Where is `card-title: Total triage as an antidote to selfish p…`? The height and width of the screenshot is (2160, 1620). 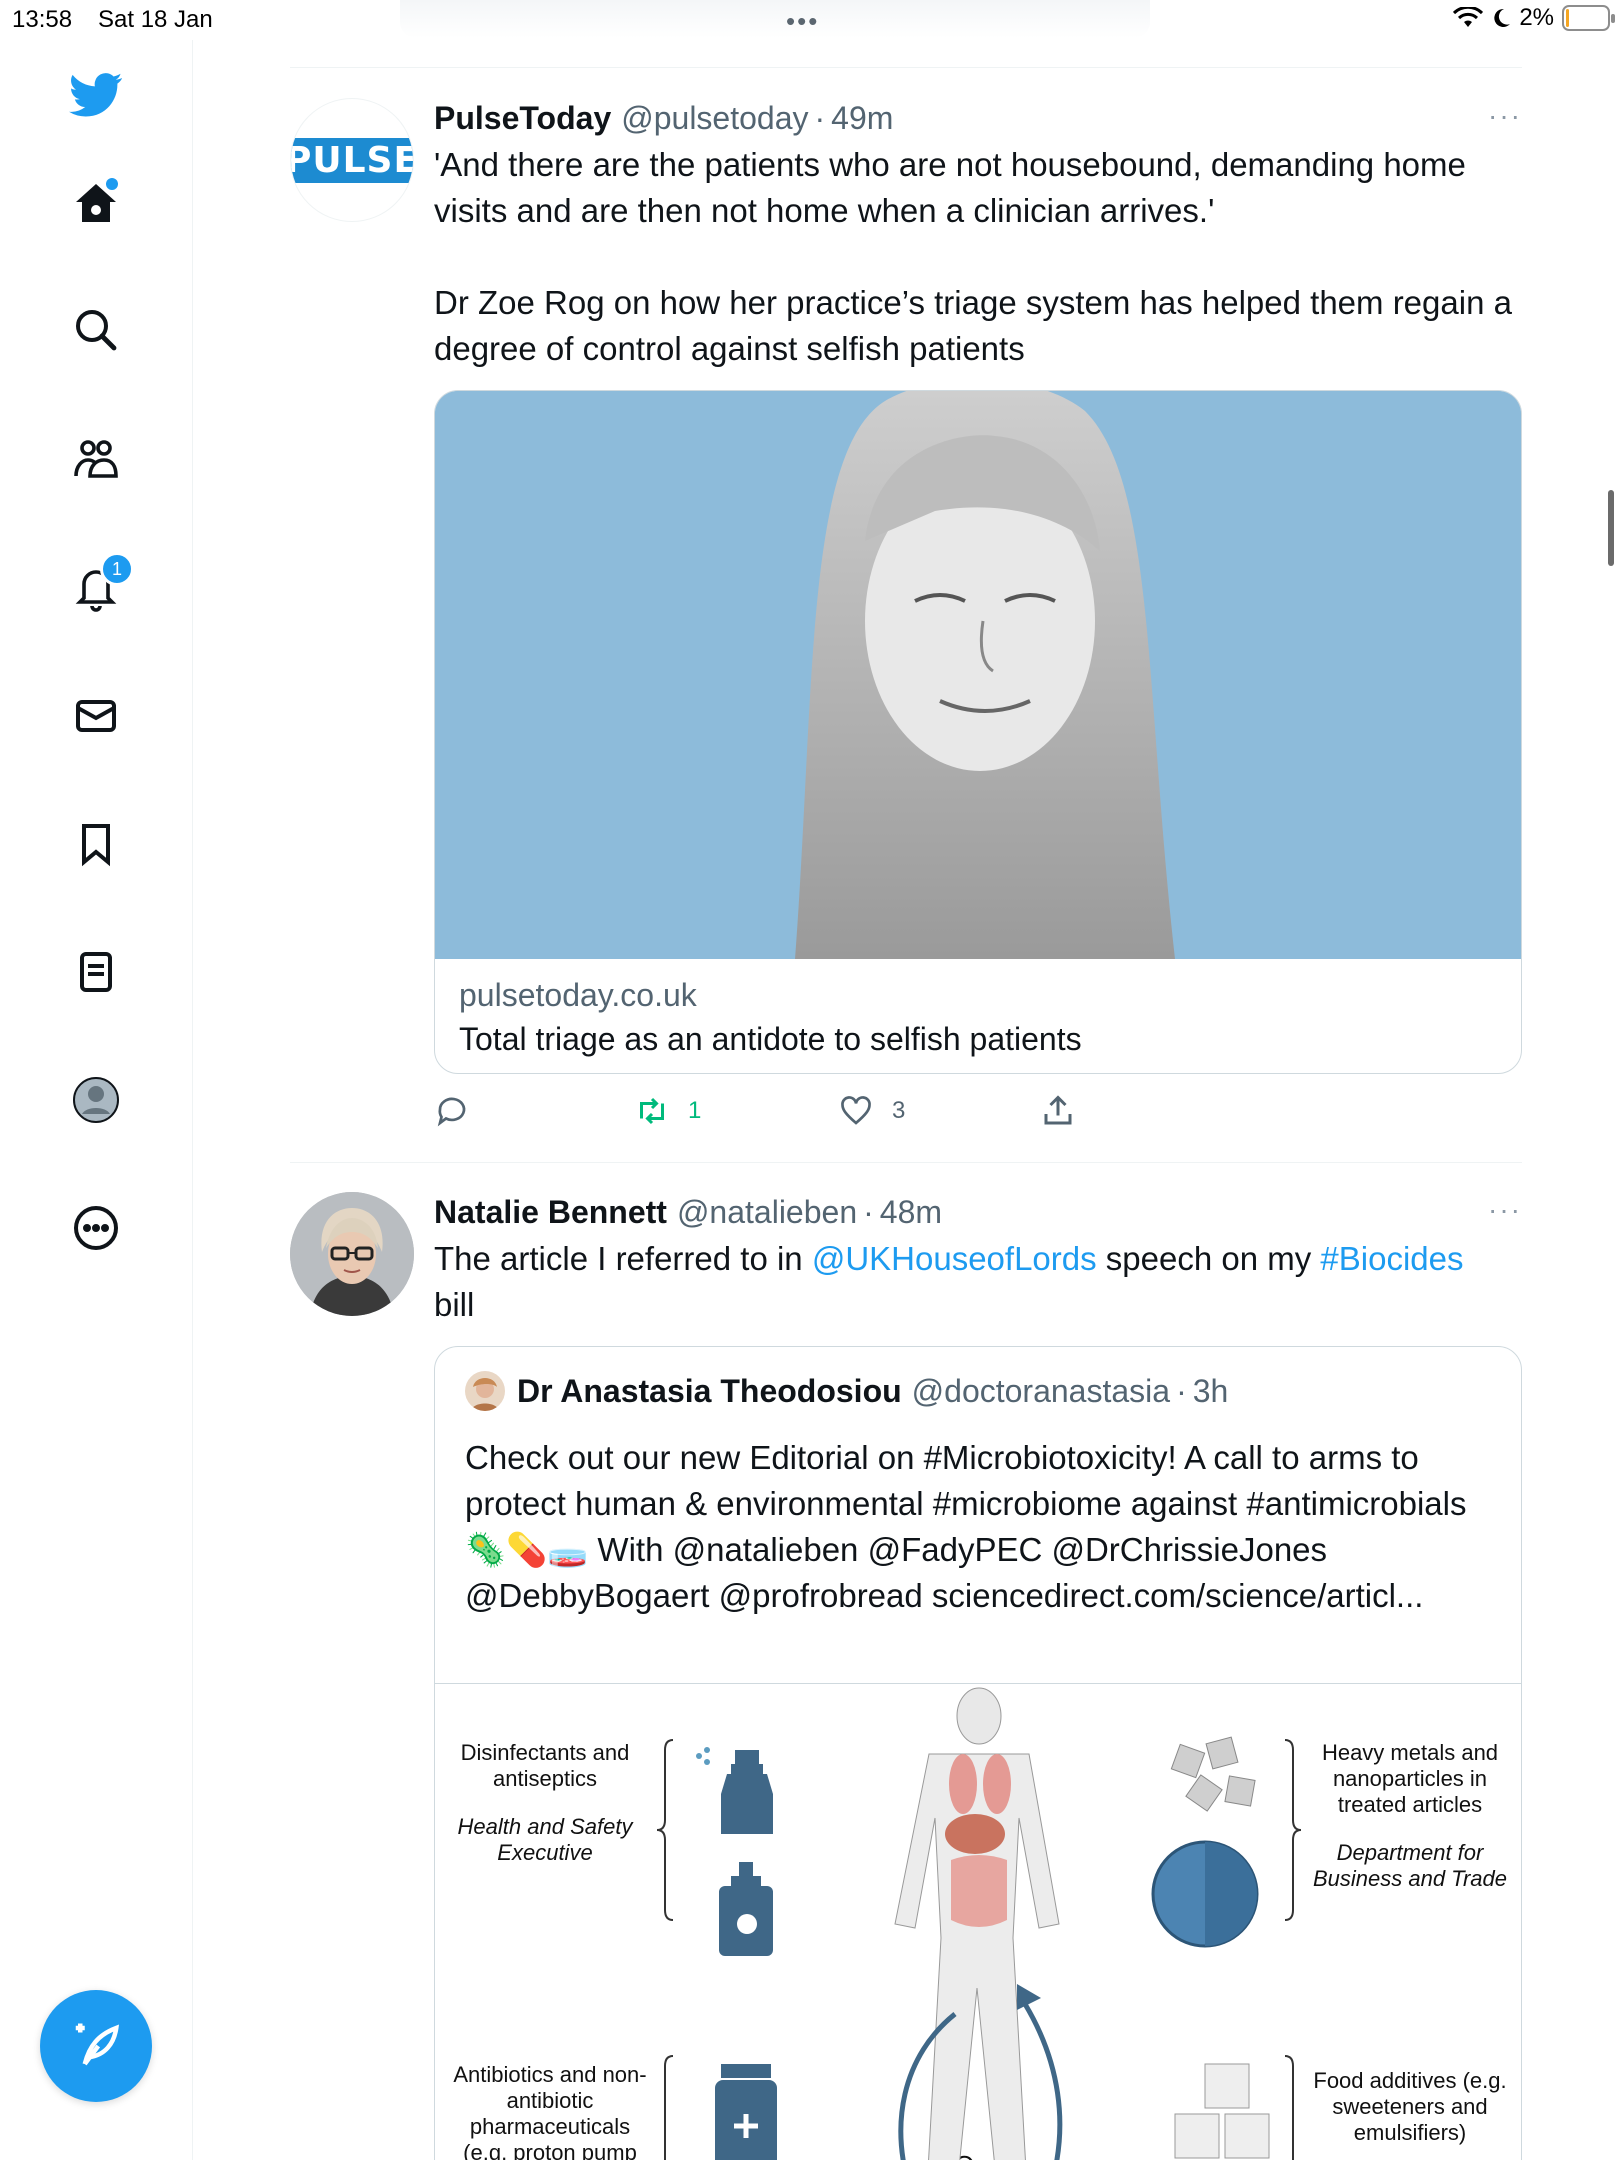 card-title: Total triage as an antidote to selfish p… is located at coordinates (770, 1039).